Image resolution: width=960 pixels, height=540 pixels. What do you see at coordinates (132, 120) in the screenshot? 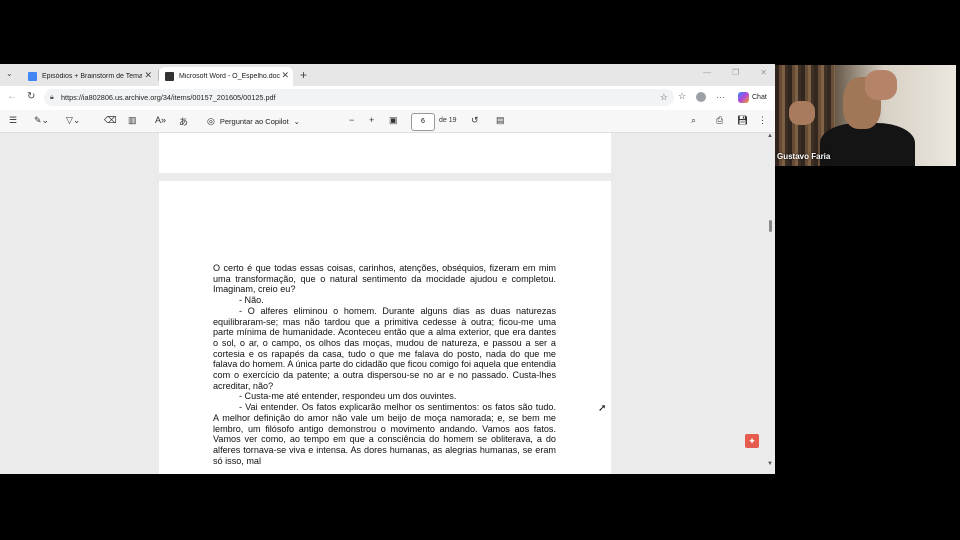
I see `text-box-icon: ▥` at bounding box center [132, 120].